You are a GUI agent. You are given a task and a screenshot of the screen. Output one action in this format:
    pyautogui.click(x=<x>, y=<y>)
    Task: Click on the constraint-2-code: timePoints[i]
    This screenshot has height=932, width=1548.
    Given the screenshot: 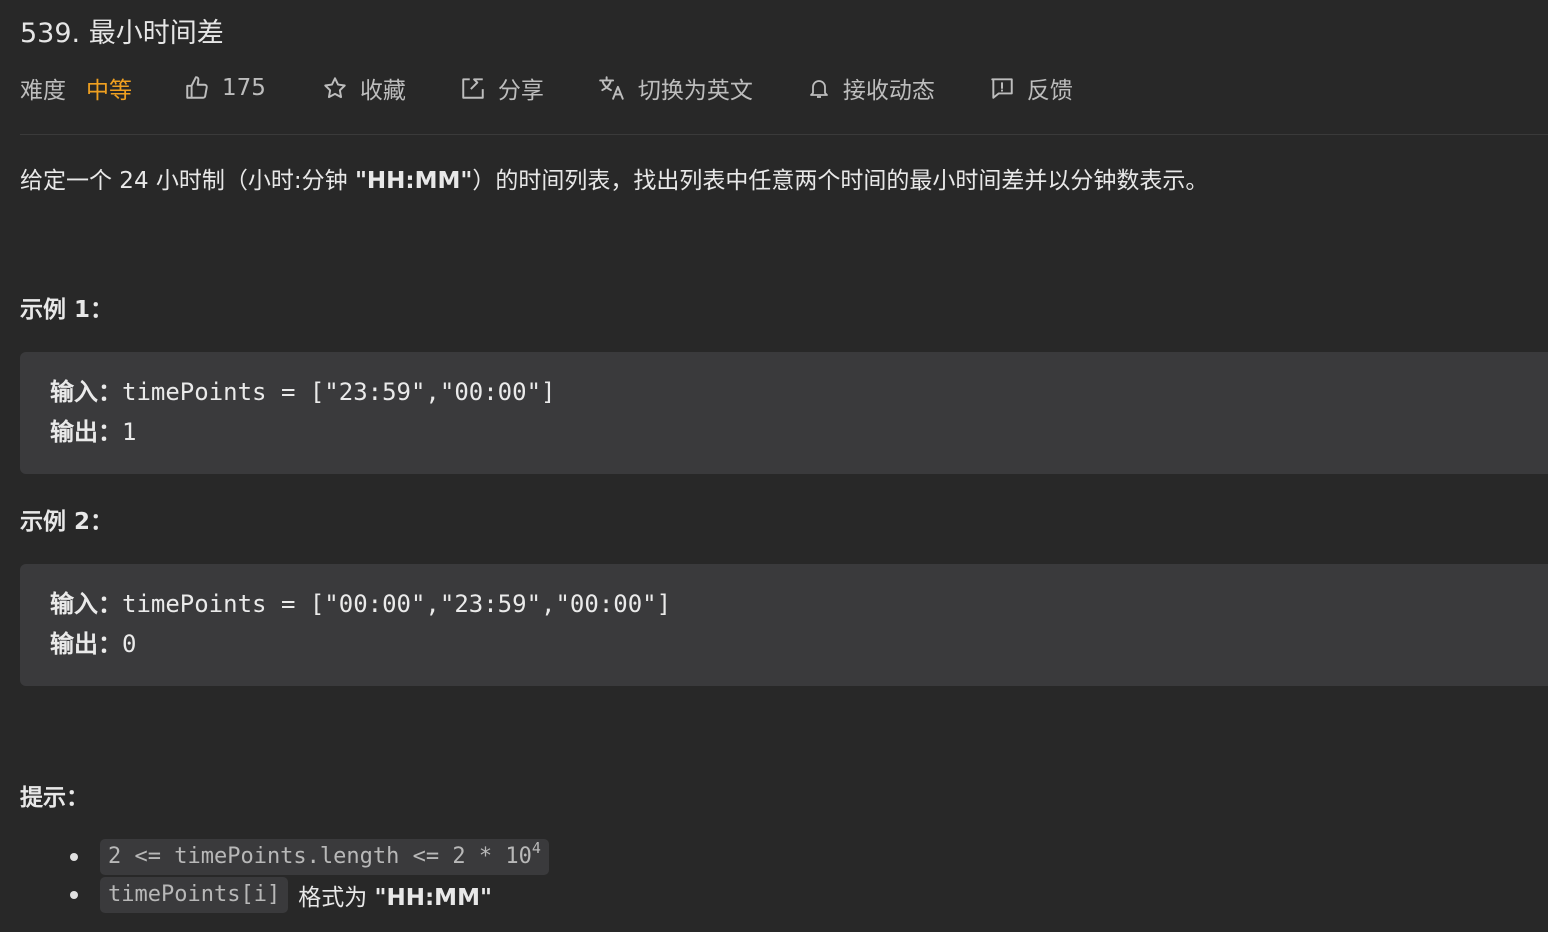 What is the action you would take?
    pyautogui.click(x=194, y=895)
    